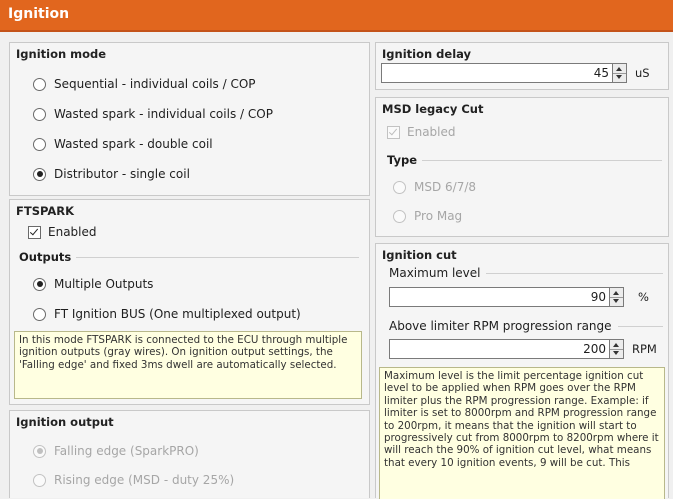  What do you see at coordinates (644, 349) in the screenshot?
I see `rpm-range-unit: RPM` at bounding box center [644, 349].